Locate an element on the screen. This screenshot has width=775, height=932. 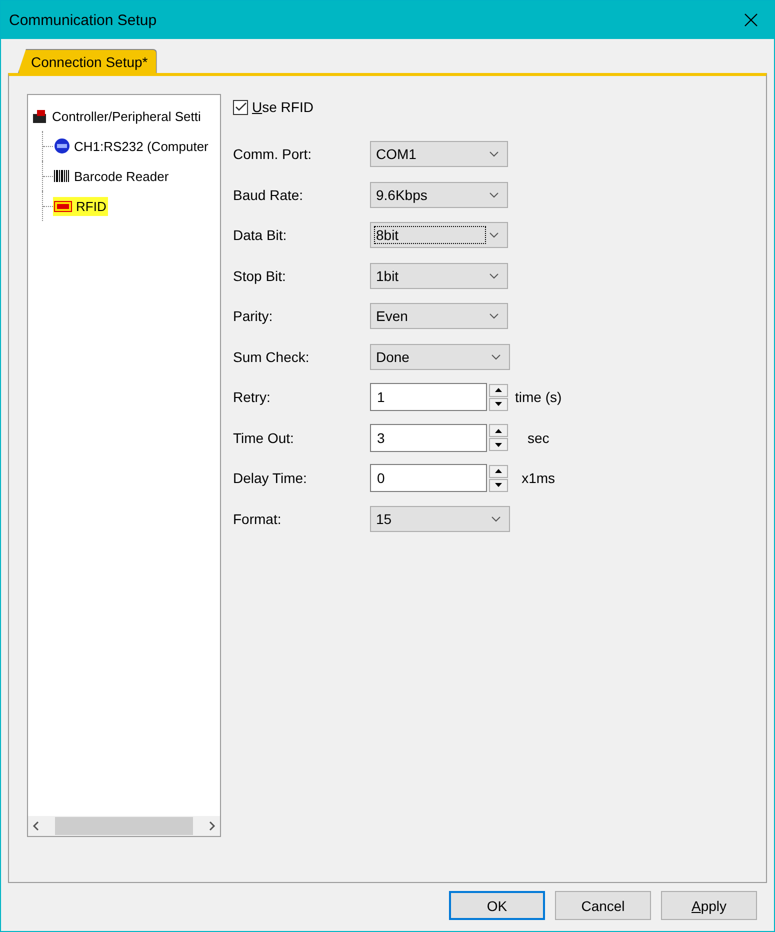
field-label: Delay Time: is located at coordinates (270, 478).